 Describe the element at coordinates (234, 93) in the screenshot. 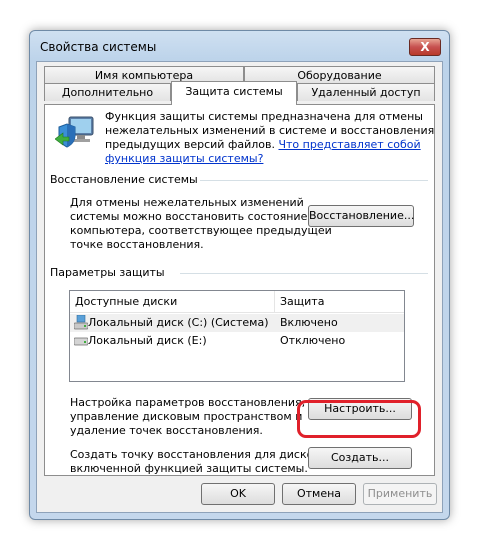

I see `tab-system-protection: Защита системы` at that location.